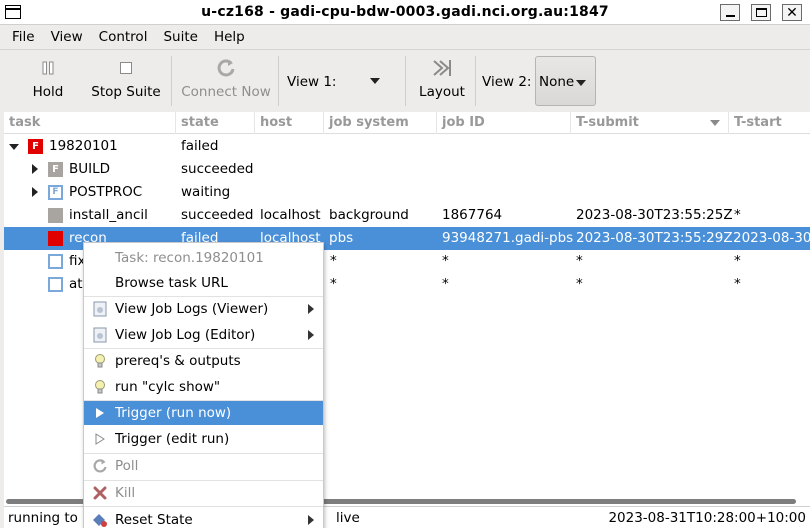 This screenshot has width=810, height=528. Describe the element at coordinates (48, 68) in the screenshot. I see `pause-icon` at that location.